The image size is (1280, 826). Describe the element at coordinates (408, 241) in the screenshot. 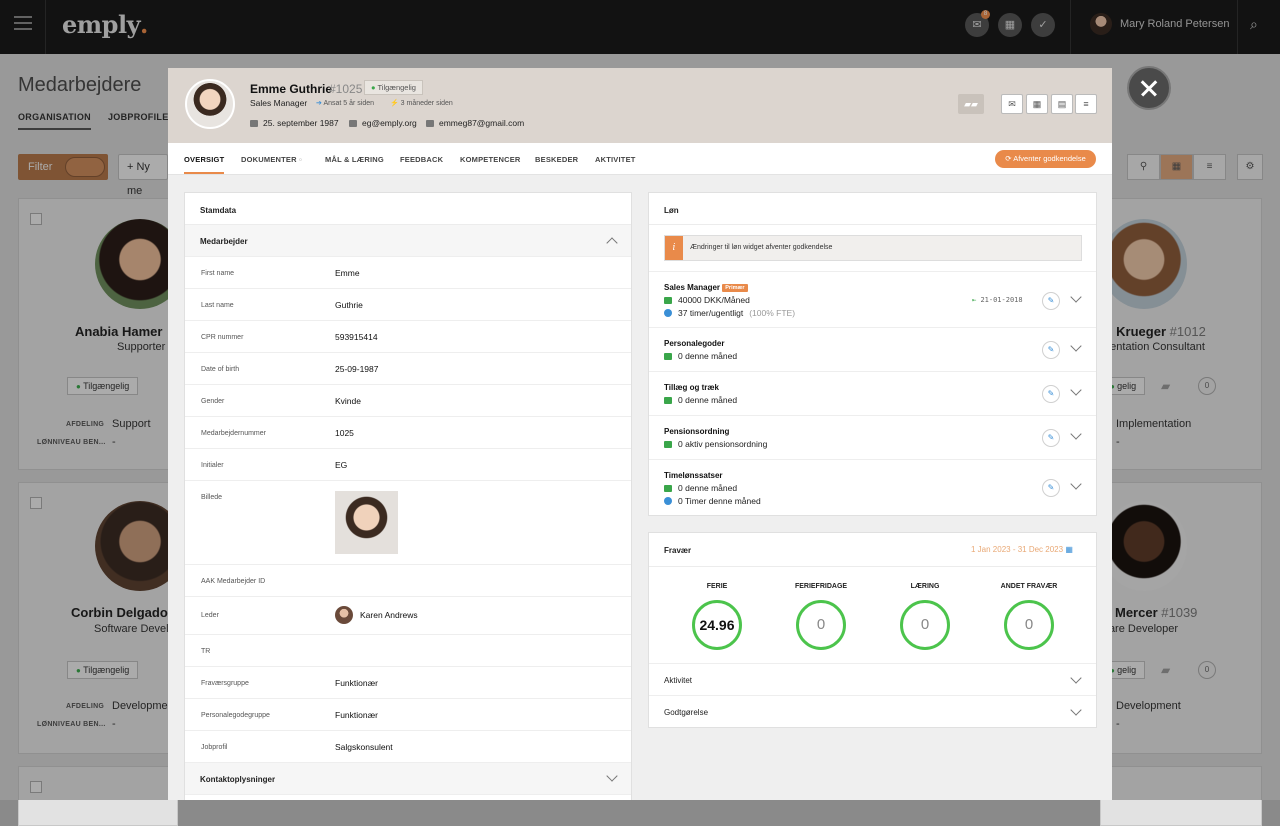

I see `section-medarbejder: Medarbejder` at that location.